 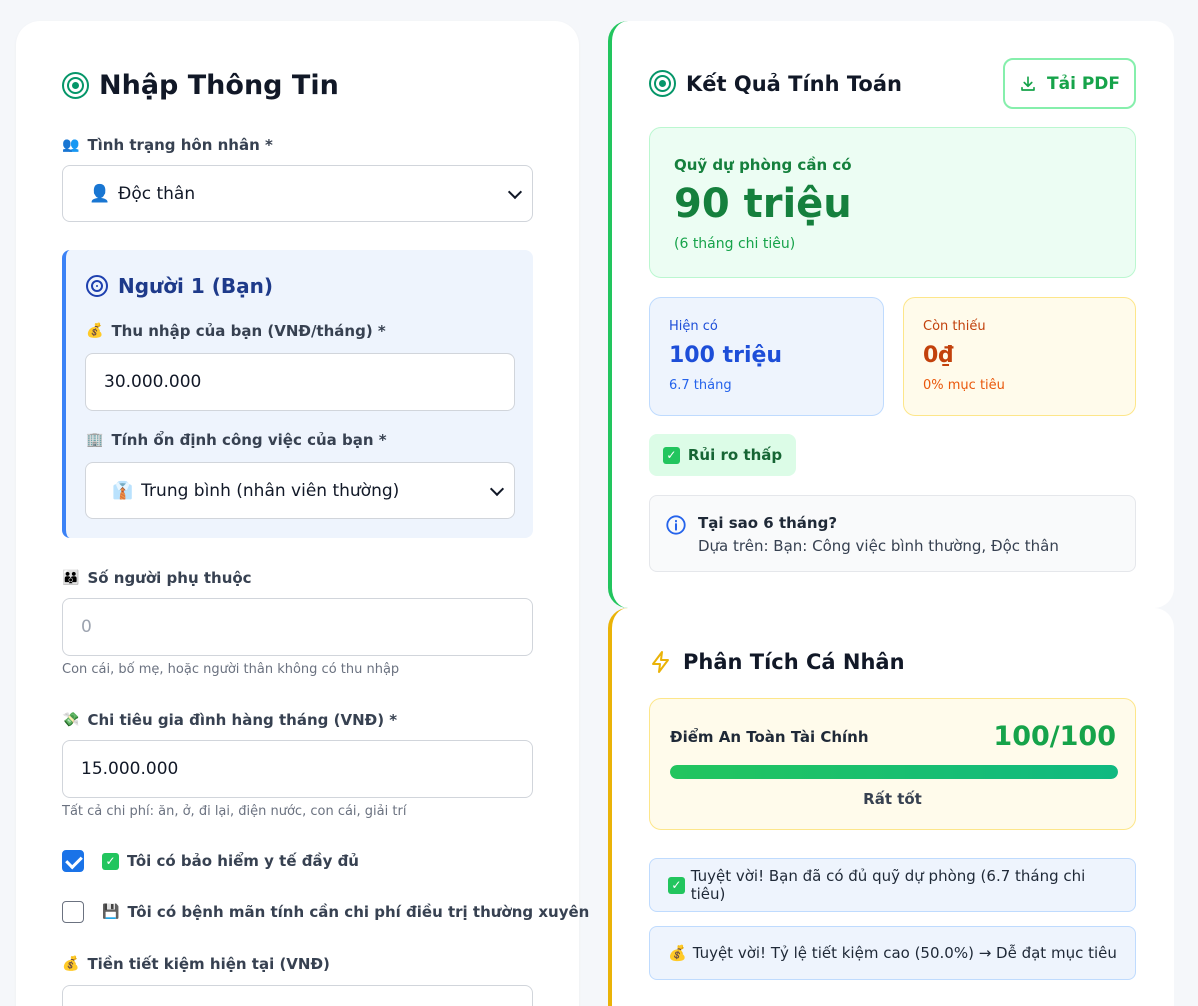 I want to click on current-savings-box: Hiện có 100 triệu 6.7 tháng, so click(x=766, y=356).